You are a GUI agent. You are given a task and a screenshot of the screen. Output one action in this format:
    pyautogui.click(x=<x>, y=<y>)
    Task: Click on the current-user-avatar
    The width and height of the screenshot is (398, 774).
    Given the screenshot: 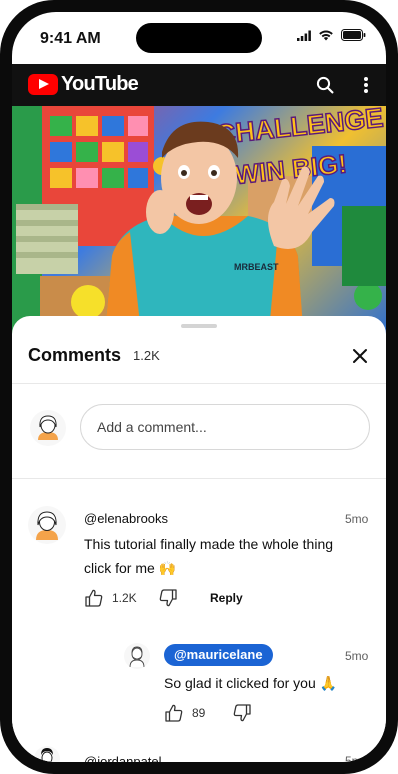 What is the action you would take?
    pyautogui.click(x=48, y=428)
    